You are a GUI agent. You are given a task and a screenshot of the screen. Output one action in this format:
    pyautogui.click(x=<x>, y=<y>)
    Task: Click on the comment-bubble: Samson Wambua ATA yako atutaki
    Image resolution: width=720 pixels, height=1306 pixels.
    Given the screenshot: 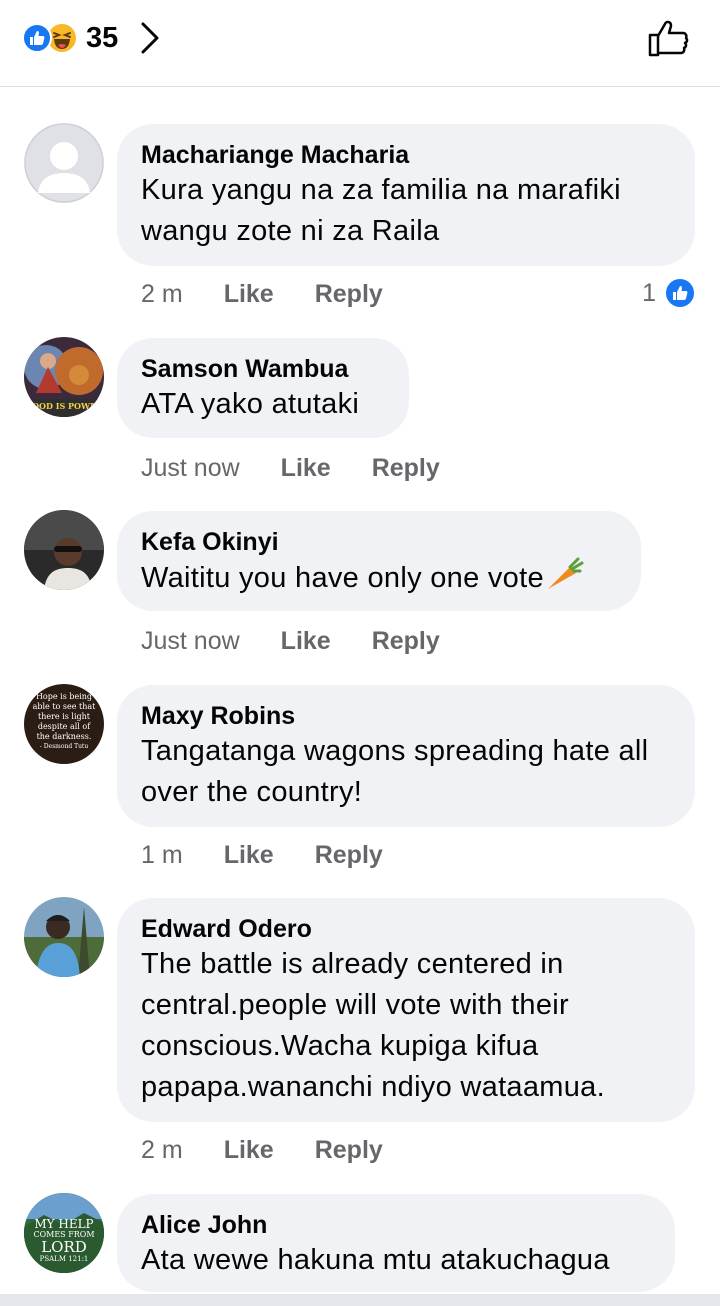 What is the action you would take?
    pyautogui.click(x=263, y=388)
    